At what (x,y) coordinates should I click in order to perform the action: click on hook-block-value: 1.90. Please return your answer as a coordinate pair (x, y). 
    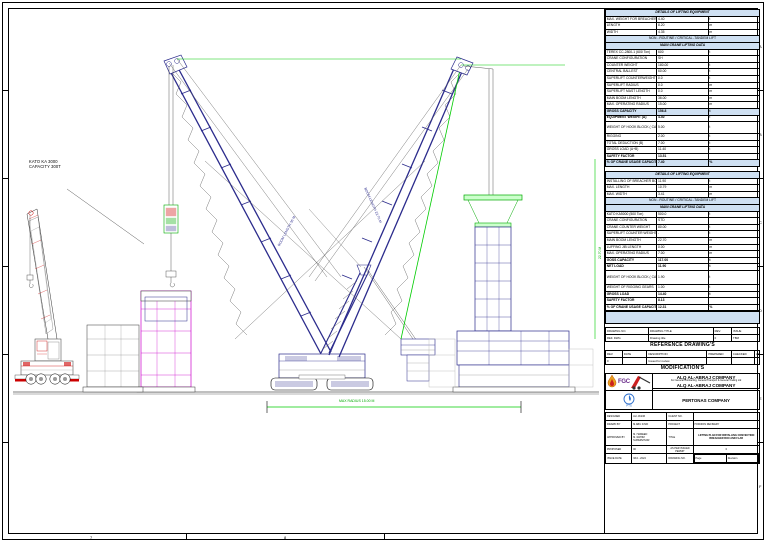
    Looking at the image, I should click on (682, 277).